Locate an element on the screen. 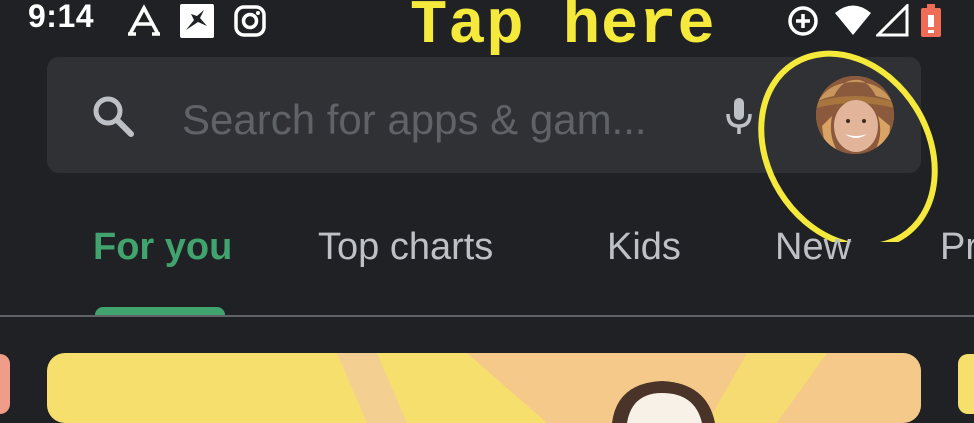 The width and height of the screenshot is (974, 423). instagram-icon is located at coordinates (250, 21).